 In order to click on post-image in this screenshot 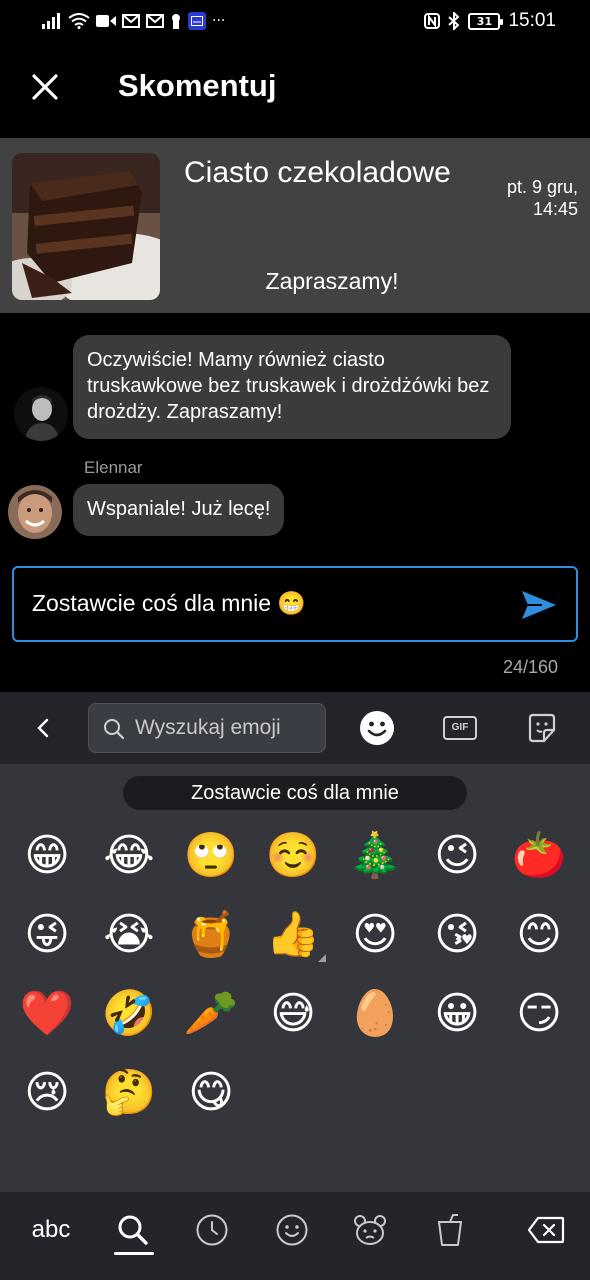, I will do `click(86, 226)`.